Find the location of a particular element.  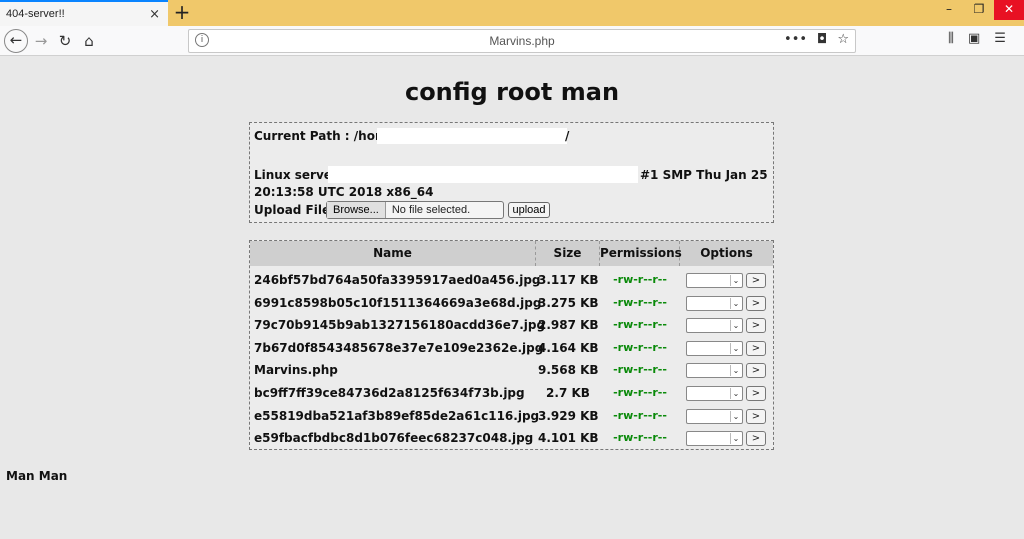

close-tab-icon: × is located at coordinates (154, 14).